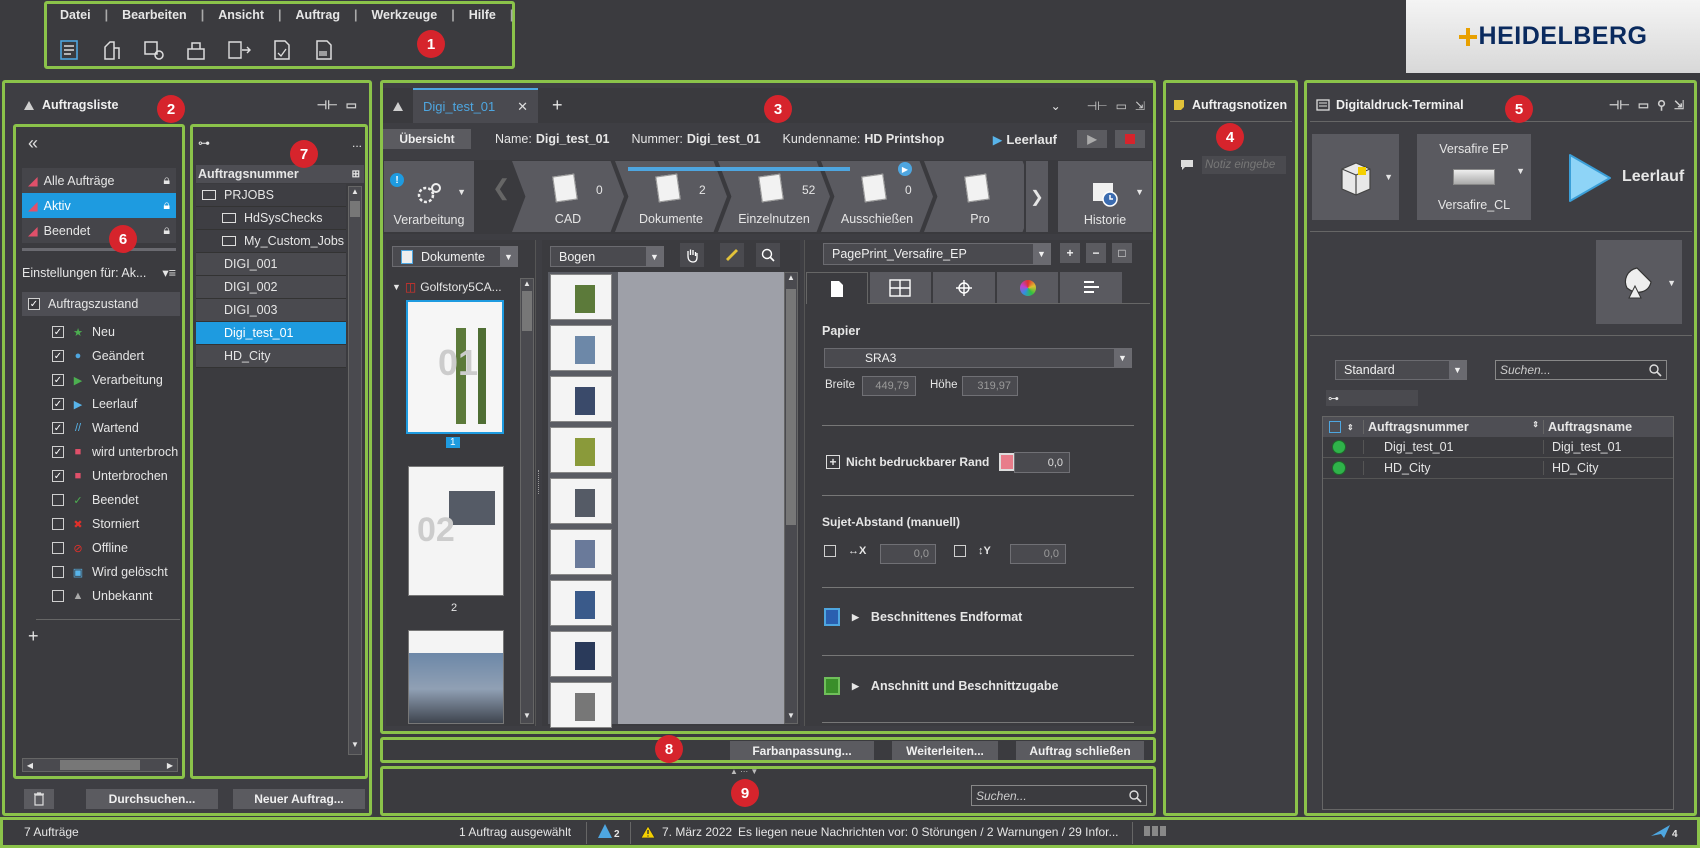 The height and width of the screenshot is (848, 1700). What do you see at coordinates (1355, 177) in the screenshot?
I see `printer-select-button: ▼` at bounding box center [1355, 177].